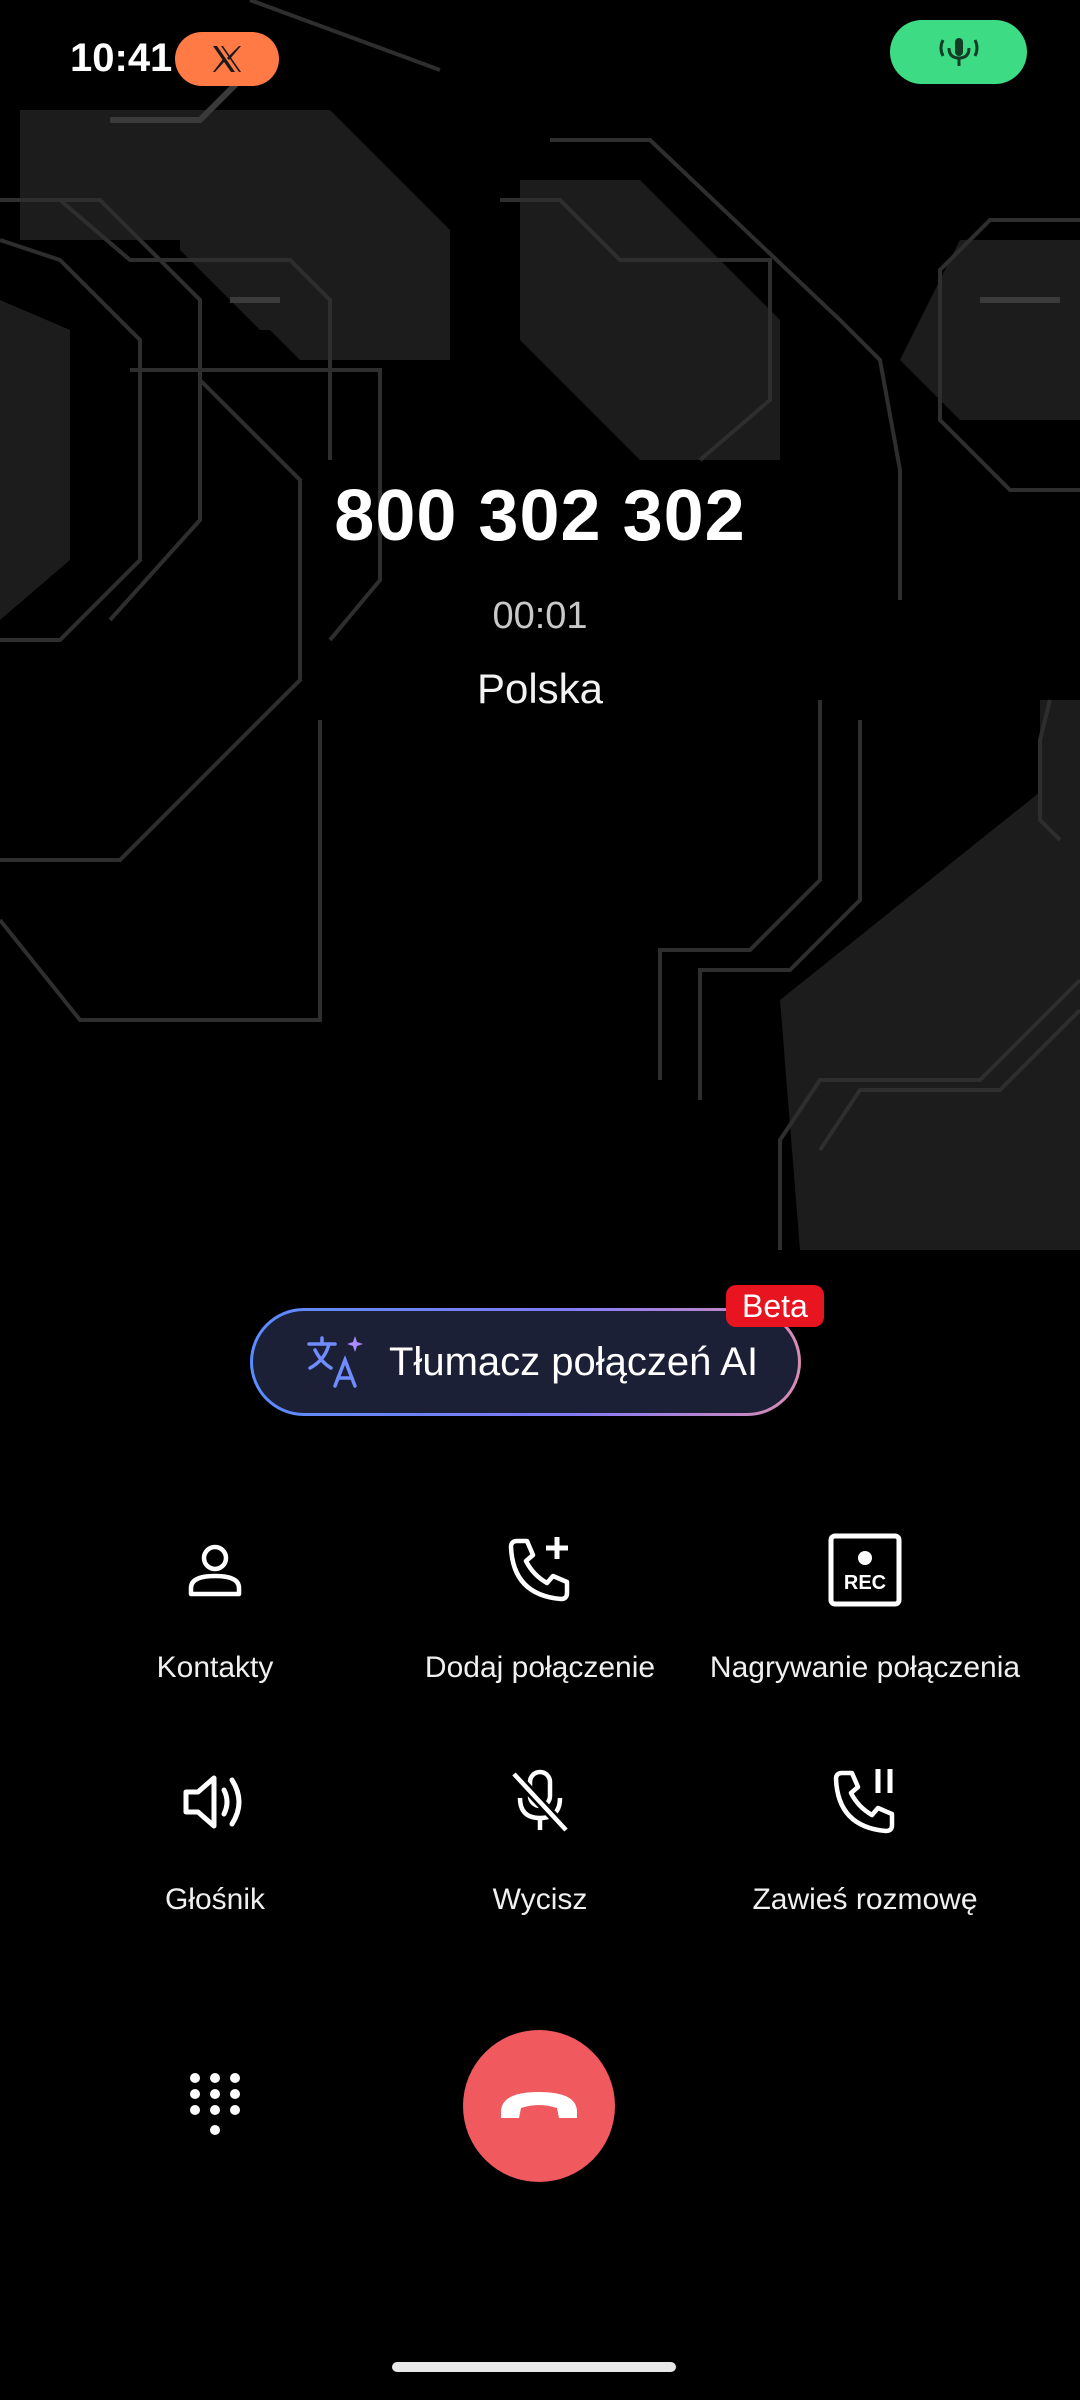 This screenshot has height=2400, width=1080. Describe the element at coordinates (121, 58) in the screenshot. I see `status-bar-time: 10:41` at that location.